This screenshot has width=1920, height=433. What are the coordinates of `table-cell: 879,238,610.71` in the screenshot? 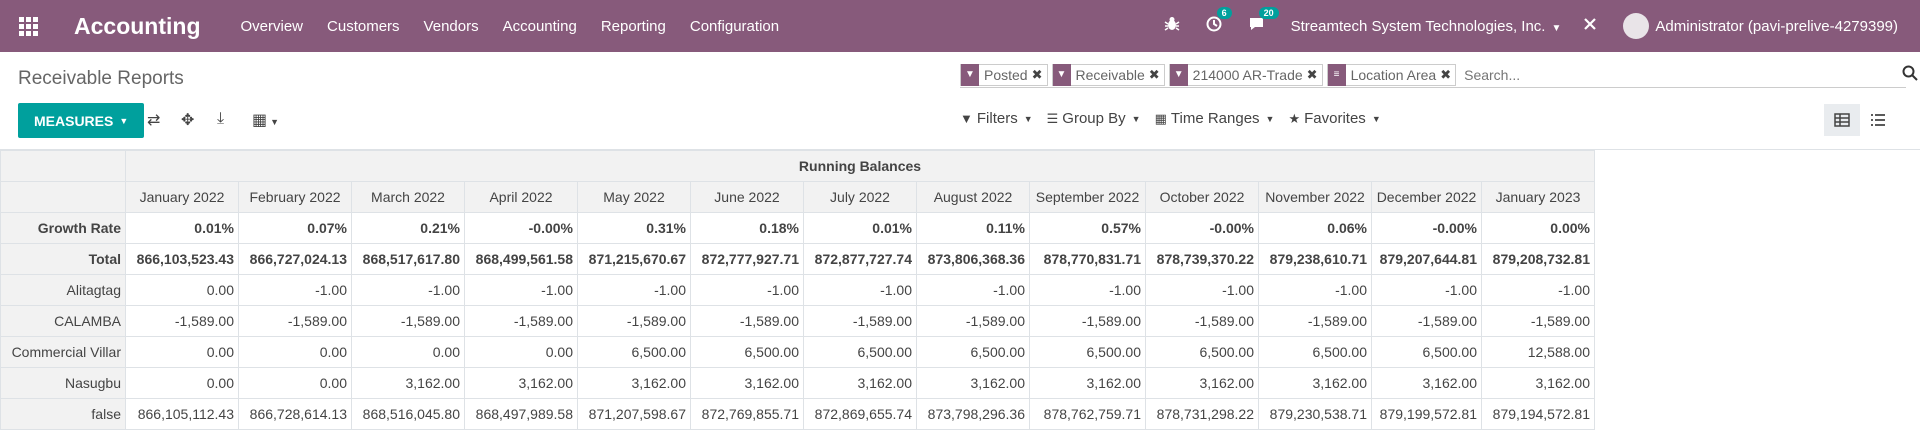 It's located at (1315, 259).